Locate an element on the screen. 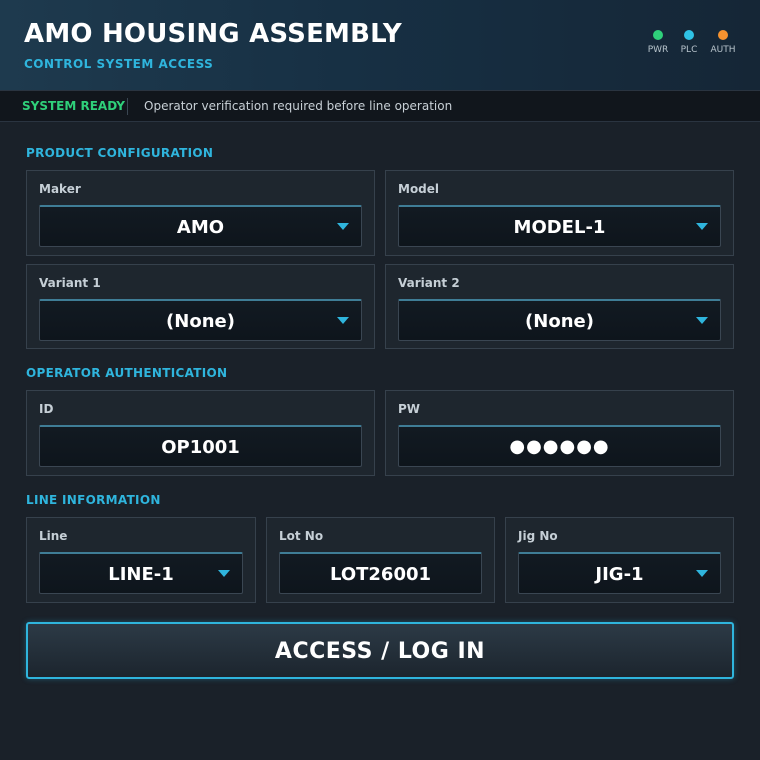 Image resolution: width=760 pixels, height=760 pixels. auth-status-dot-icon is located at coordinates (723, 35).